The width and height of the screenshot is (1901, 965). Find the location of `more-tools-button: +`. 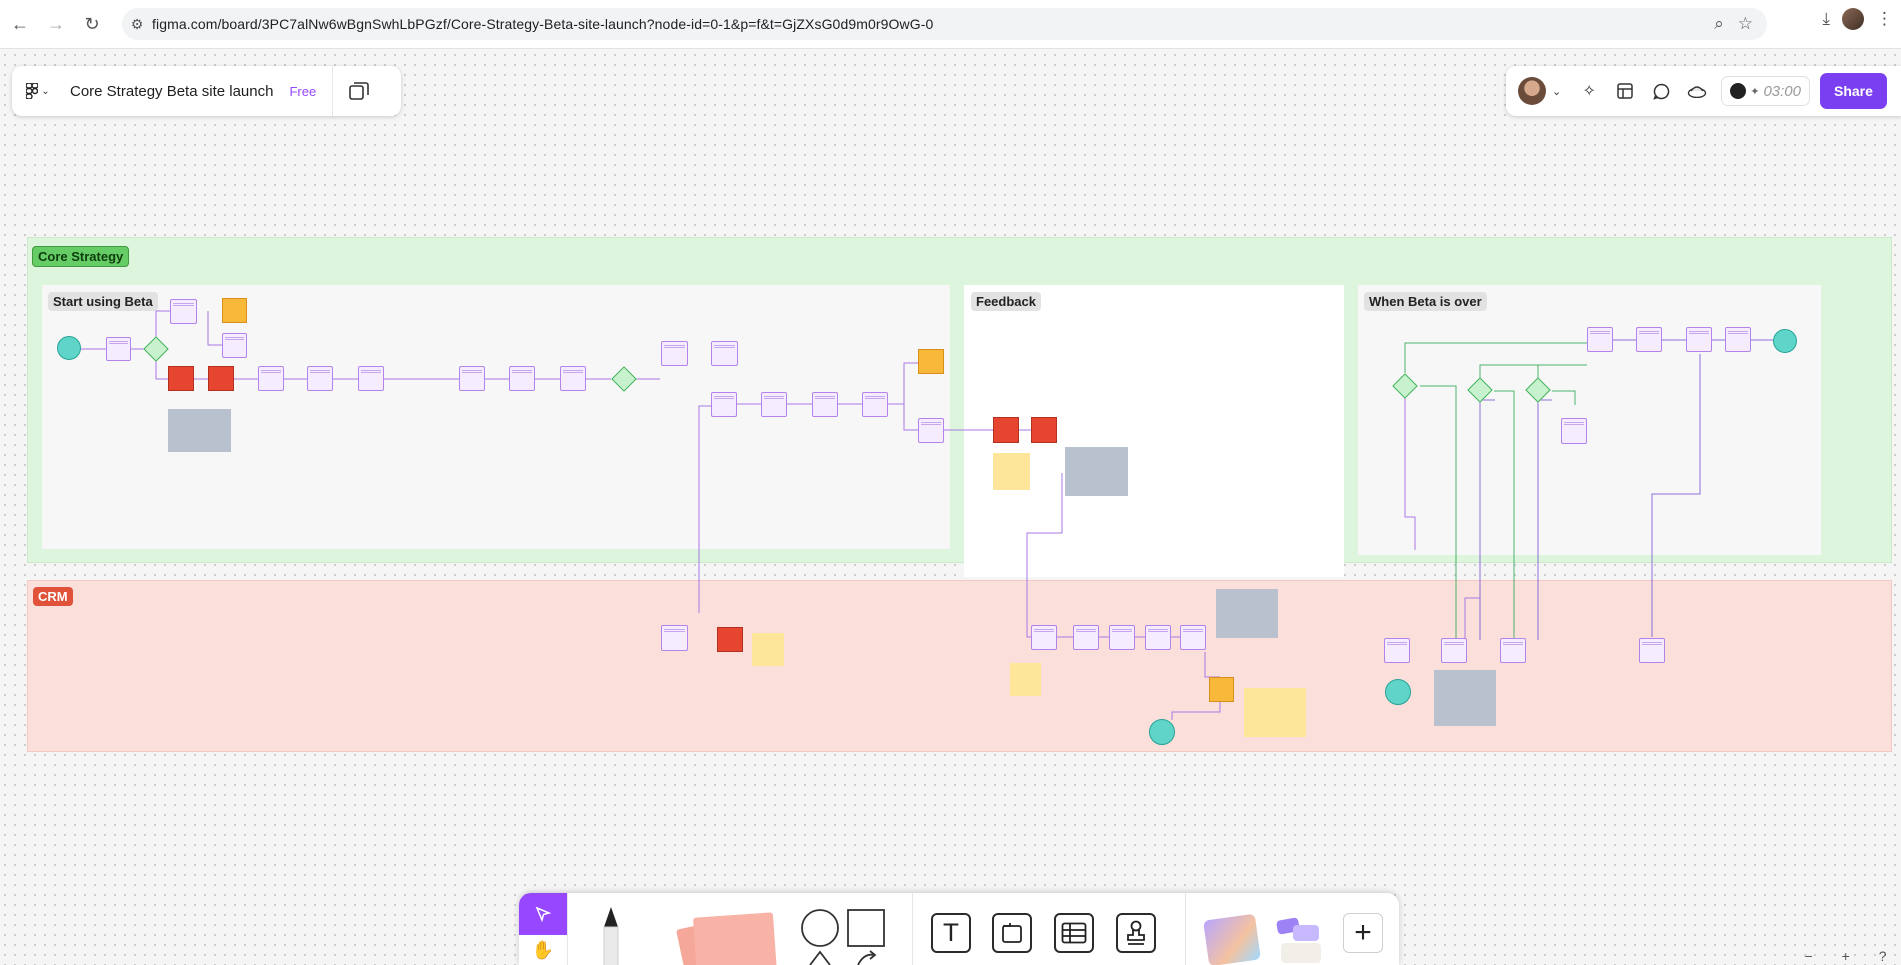

more-tools-button: + is located at coordinates (1363, 933).